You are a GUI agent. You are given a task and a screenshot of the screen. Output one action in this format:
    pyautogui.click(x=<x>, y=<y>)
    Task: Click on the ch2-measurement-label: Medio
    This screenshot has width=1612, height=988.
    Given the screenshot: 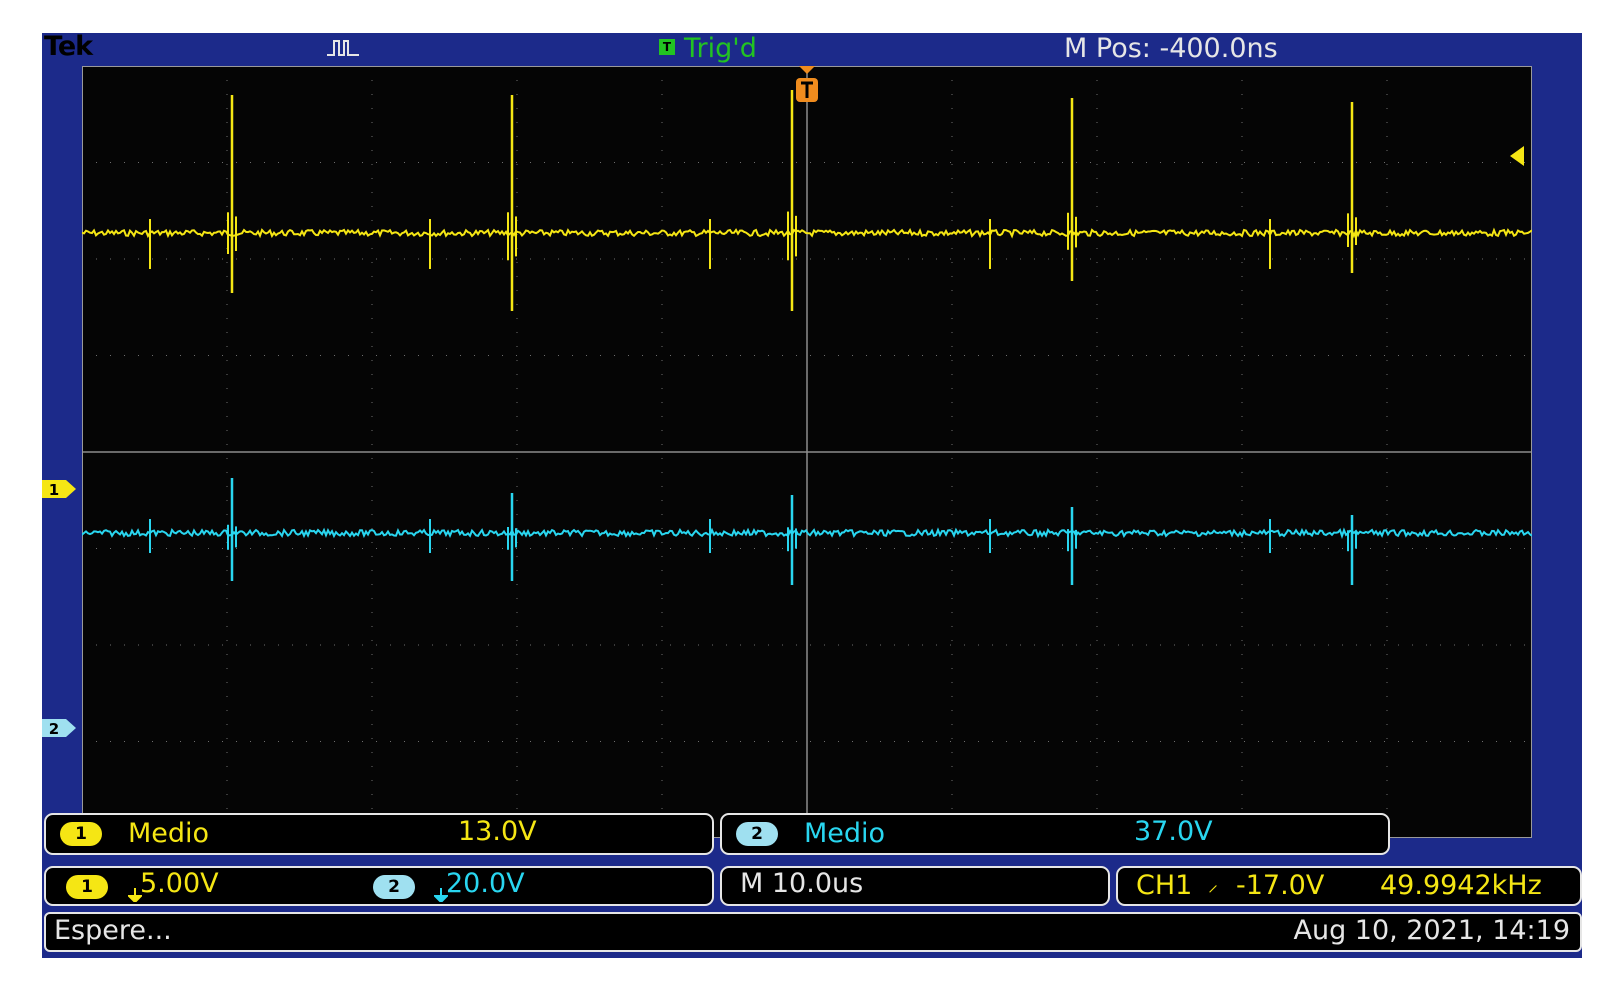 What is the action you would take?
    pyautogui.click(x=845, y=833)
    